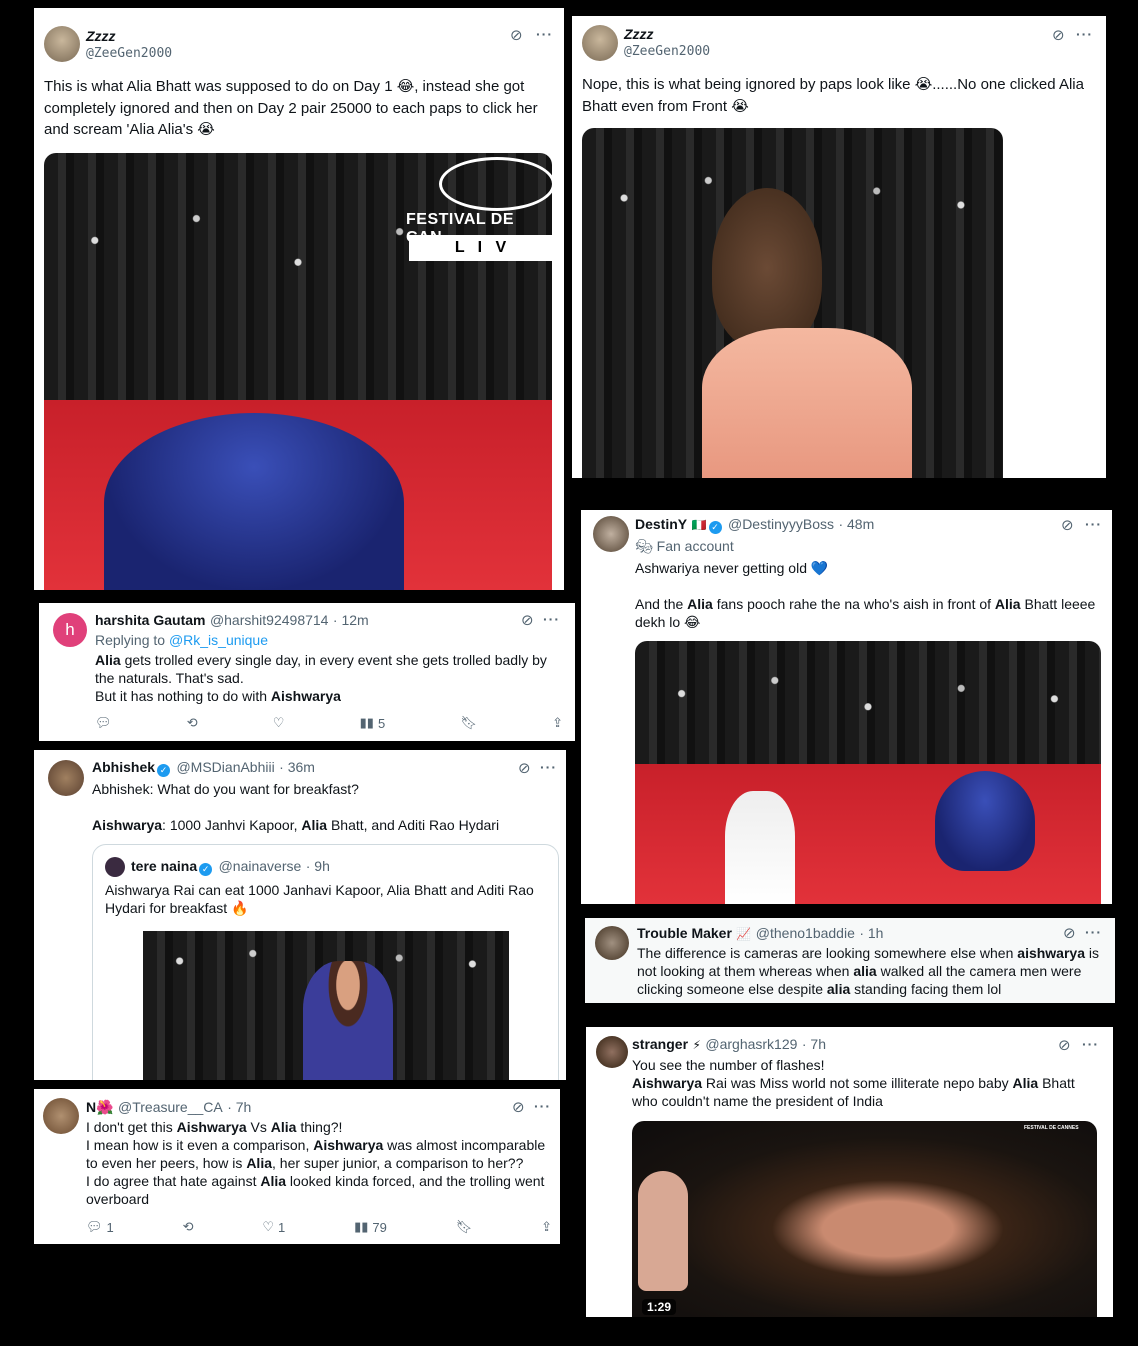  What do you see at coordinates (715, 527) in the screenshot?
I see `verified-badge-icon: ✓` at bounding box center [715, 527].